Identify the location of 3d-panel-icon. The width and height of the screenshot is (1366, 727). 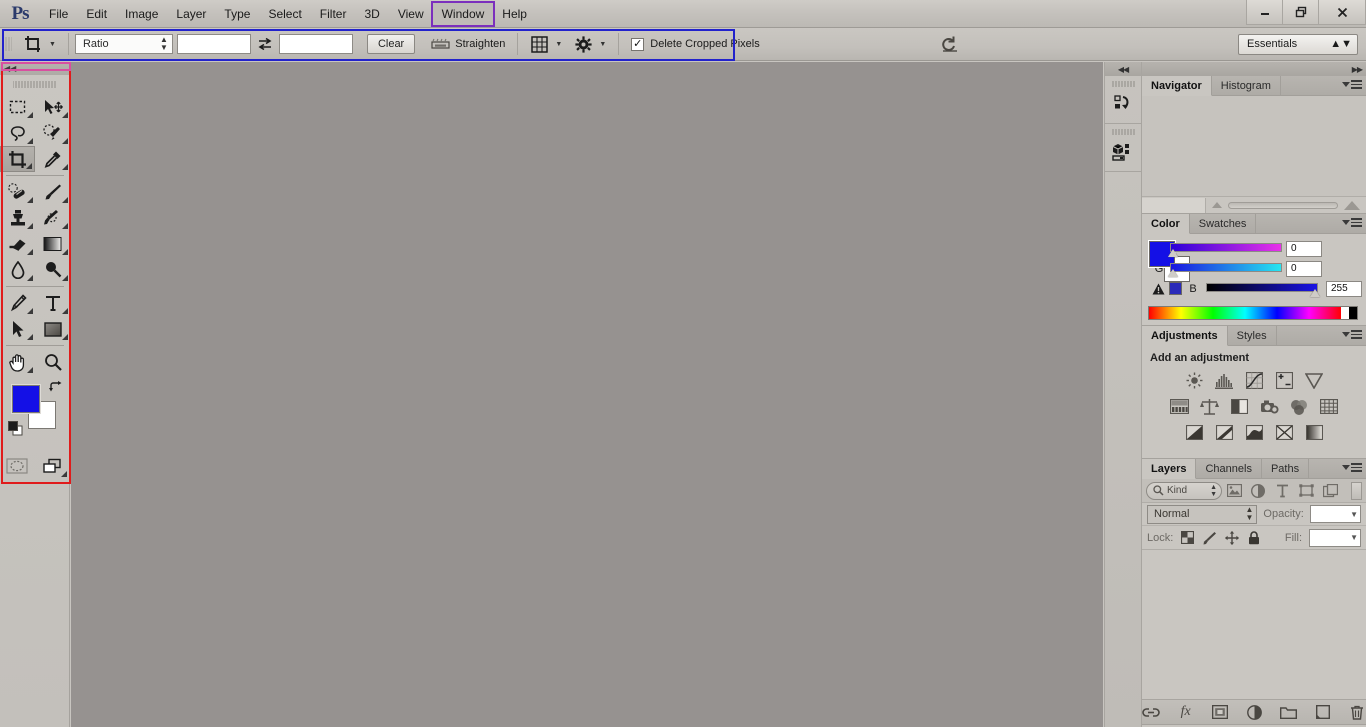
(1123, 152).